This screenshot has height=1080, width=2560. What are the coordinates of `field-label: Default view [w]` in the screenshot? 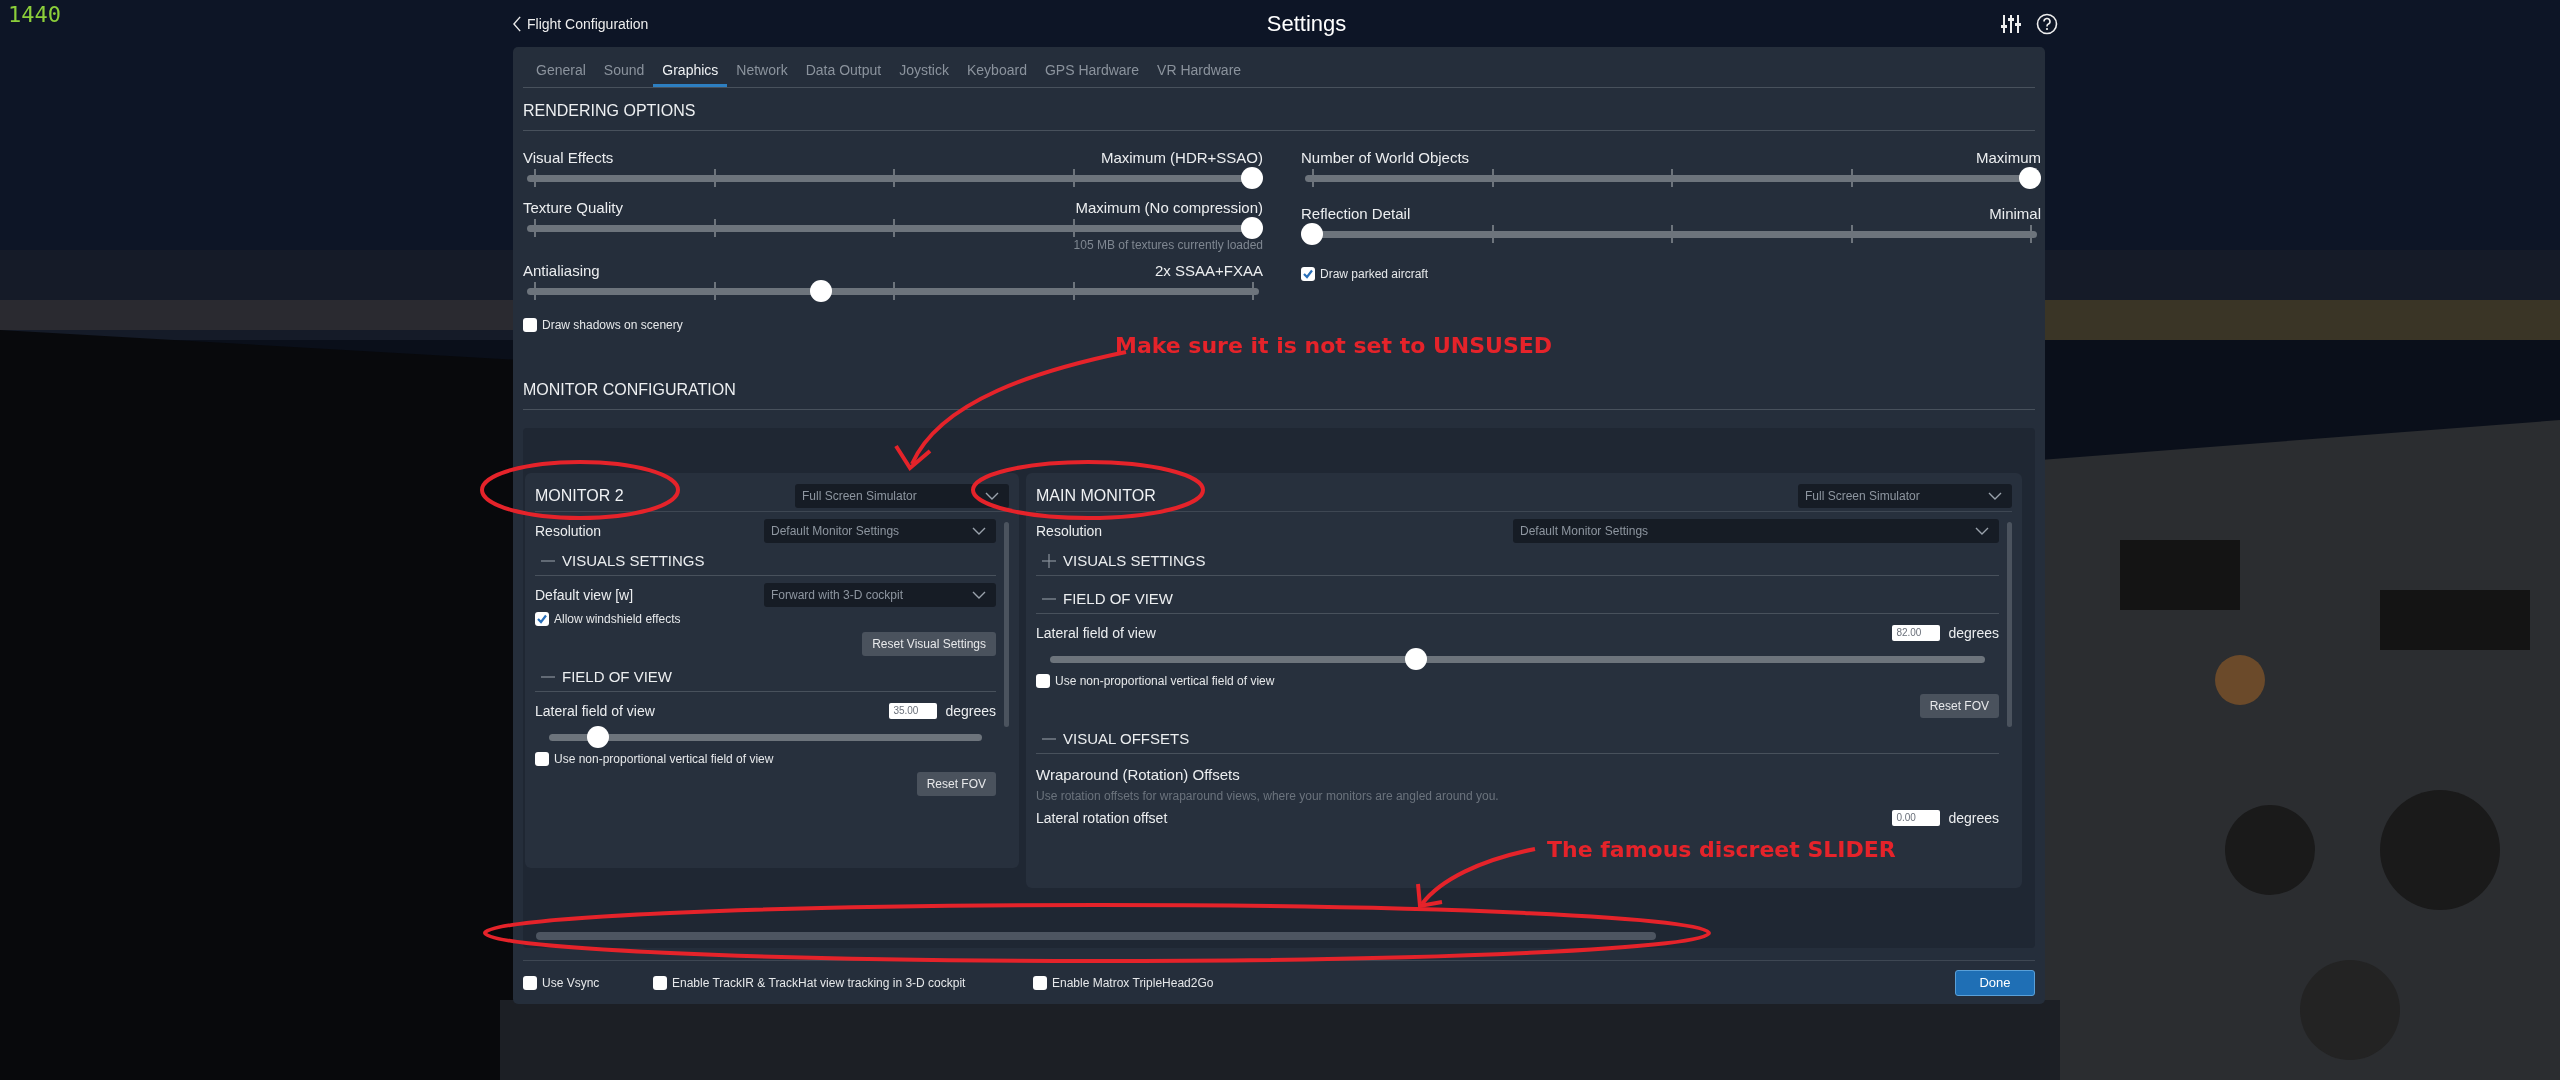 It's located at (584, 595).